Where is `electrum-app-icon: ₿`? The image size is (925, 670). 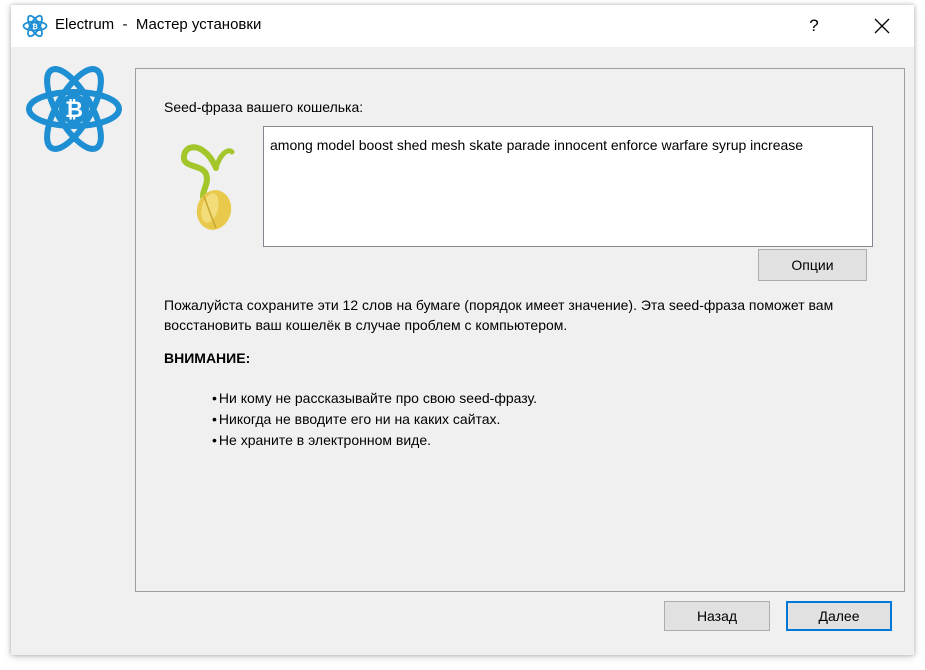 electrum-app-icon: ₿ is located at coordinates (35, 26).